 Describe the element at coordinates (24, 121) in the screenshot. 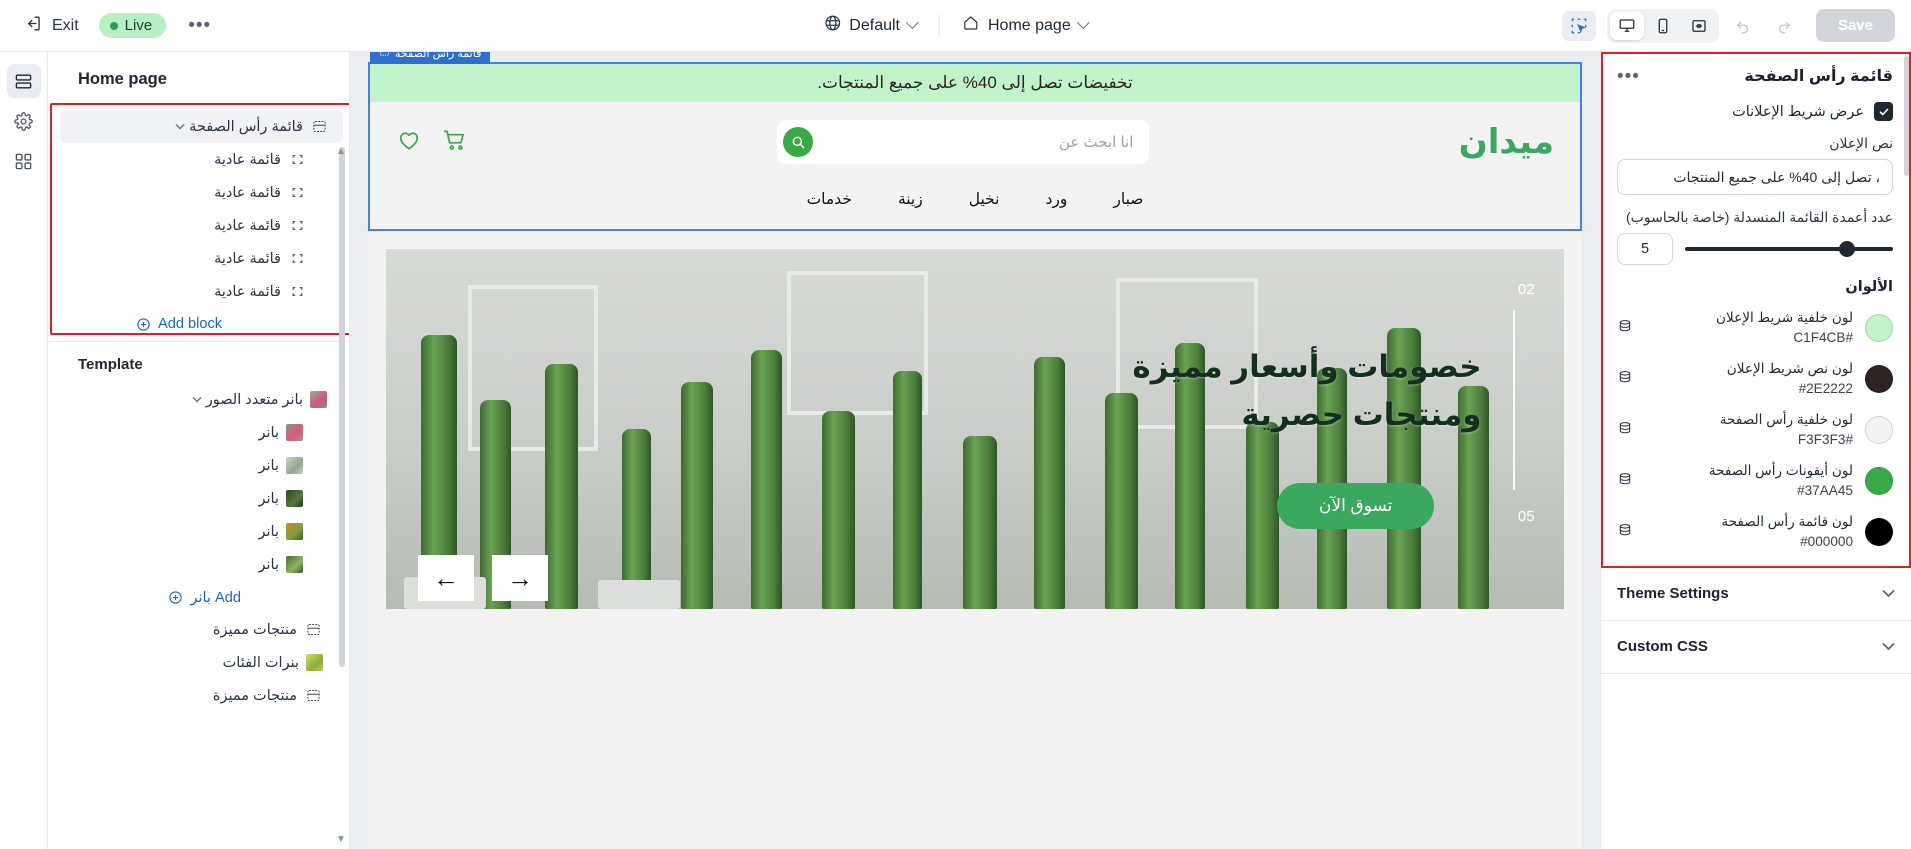

I see `rail-item-settings` at that location.